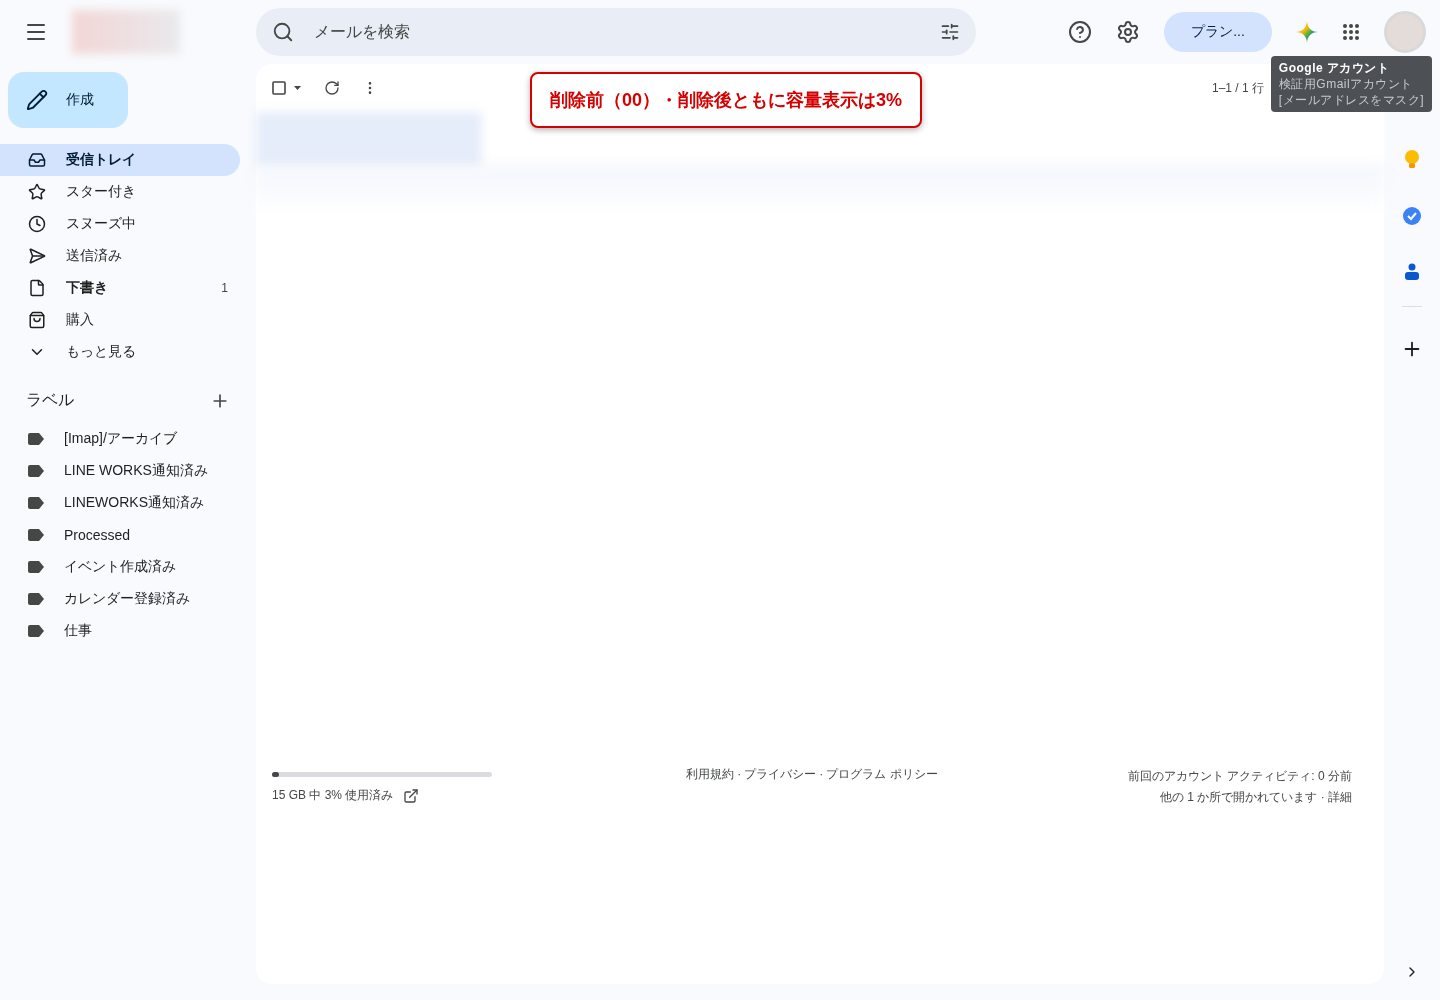 The height and width of the screenshot is (1000, 1440). Describe the element at coordinates (120, 439) in the screenshot. I see `label-item: [Imap]/アーカイブ` at that location.